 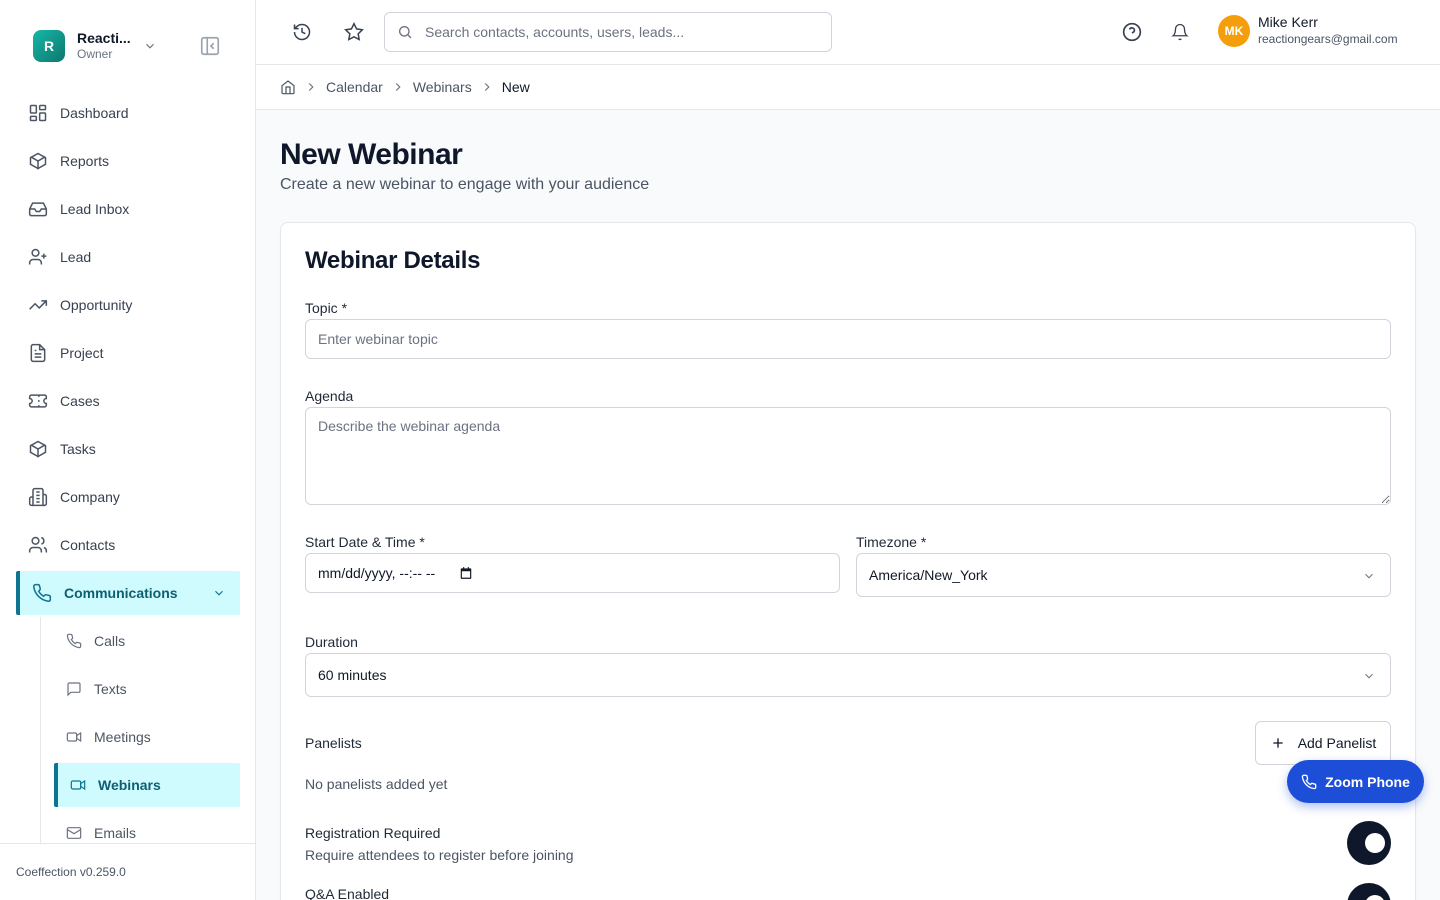 What do you see at coordinates (331, 642) in the screenshot?
I see `duration-label: Duration` at bounding box center [331, 642].